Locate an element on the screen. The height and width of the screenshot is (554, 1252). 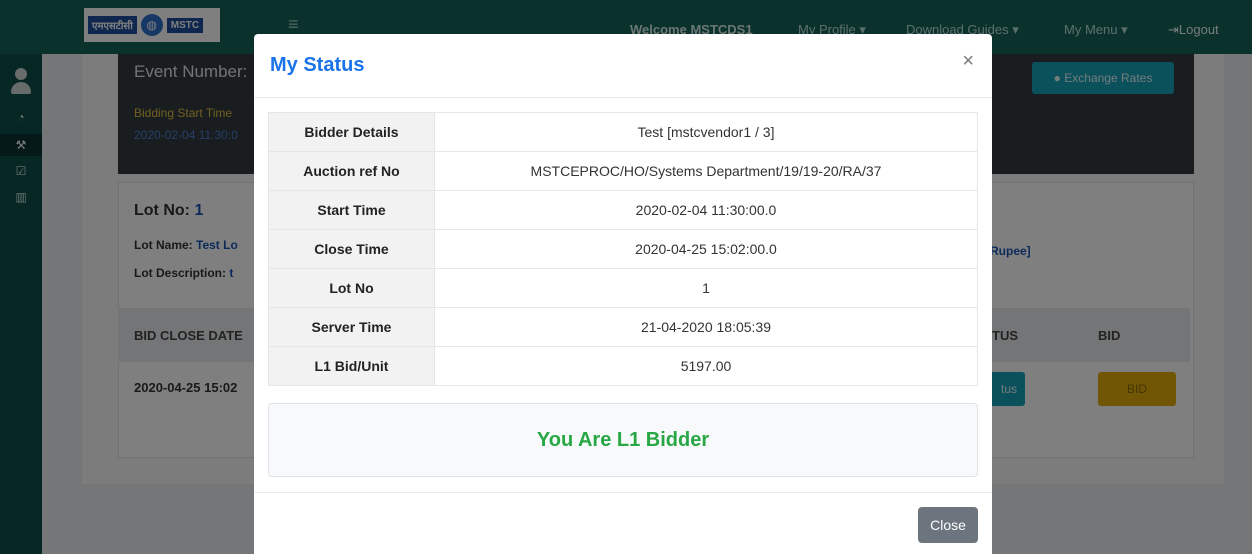
result-alert: You Are L1 Bidder is located at coordinates (623, 440).